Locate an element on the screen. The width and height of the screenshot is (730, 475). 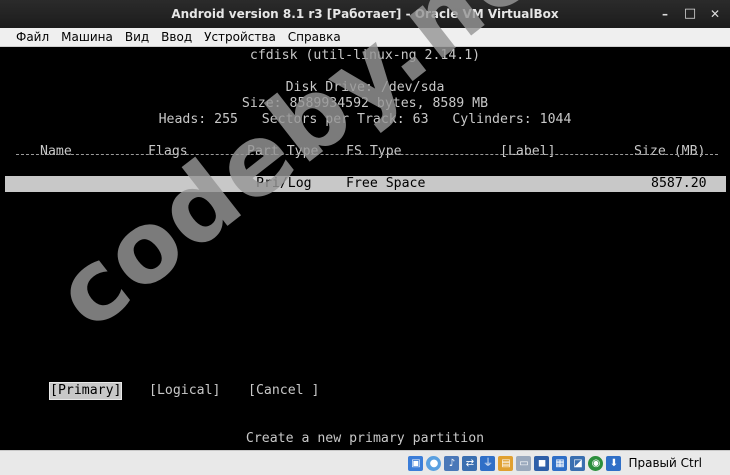
row-size: 8587.20 is located at coordinates (679, 183).